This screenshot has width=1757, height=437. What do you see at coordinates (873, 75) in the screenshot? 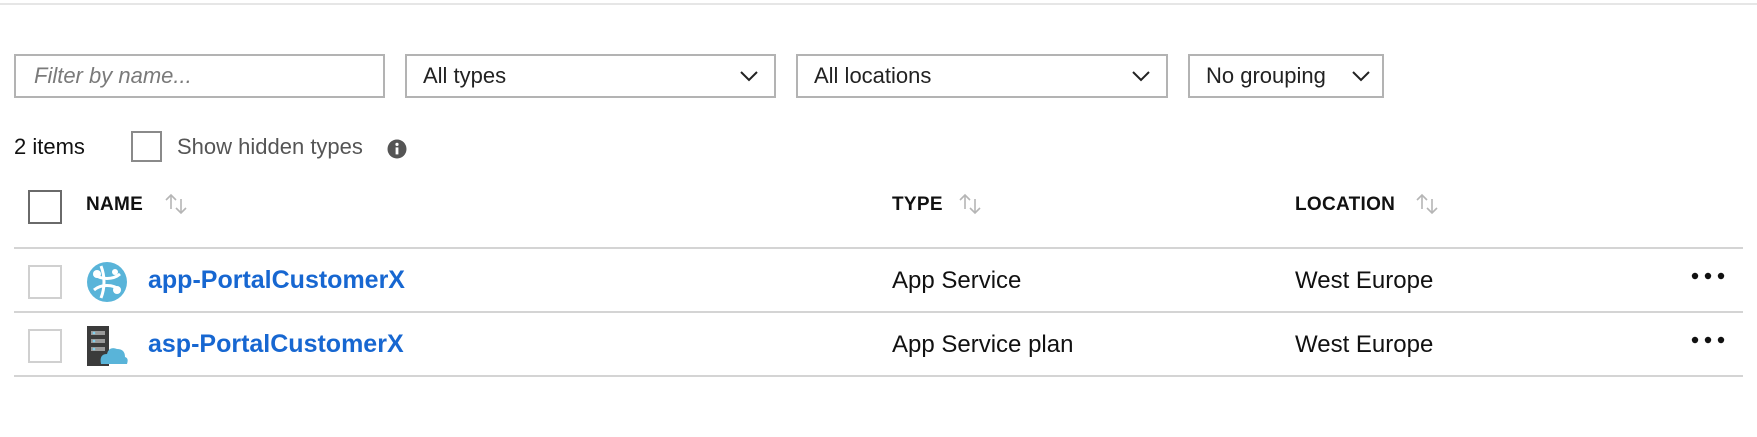
I see `location-filter-value: All locations` at bounding box center [873, 75].